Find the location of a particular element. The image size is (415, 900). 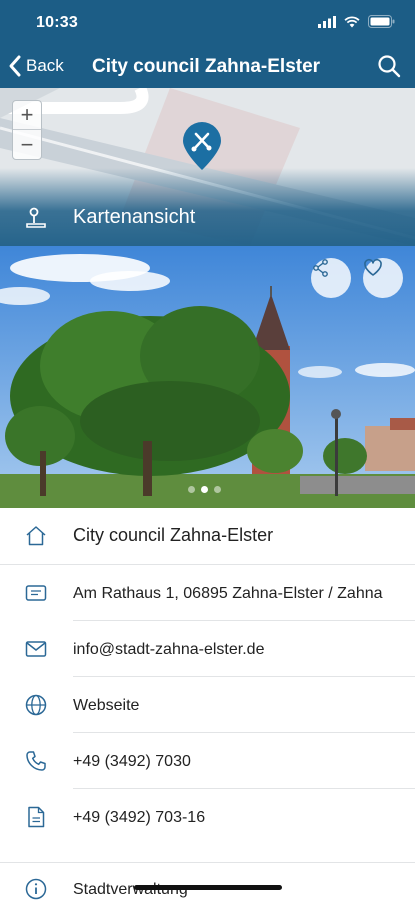

fax-row: +49 (3492) 703-16 is located at coordinates (207, 817).